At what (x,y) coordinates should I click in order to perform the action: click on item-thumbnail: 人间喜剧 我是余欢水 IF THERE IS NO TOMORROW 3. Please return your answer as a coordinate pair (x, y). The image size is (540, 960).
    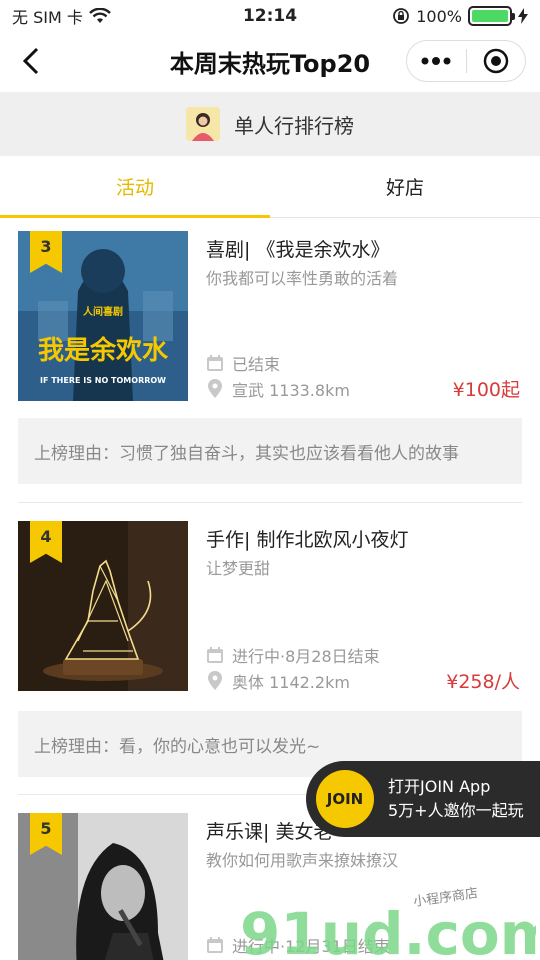
    Looking at the image, I should click on (103, 316).